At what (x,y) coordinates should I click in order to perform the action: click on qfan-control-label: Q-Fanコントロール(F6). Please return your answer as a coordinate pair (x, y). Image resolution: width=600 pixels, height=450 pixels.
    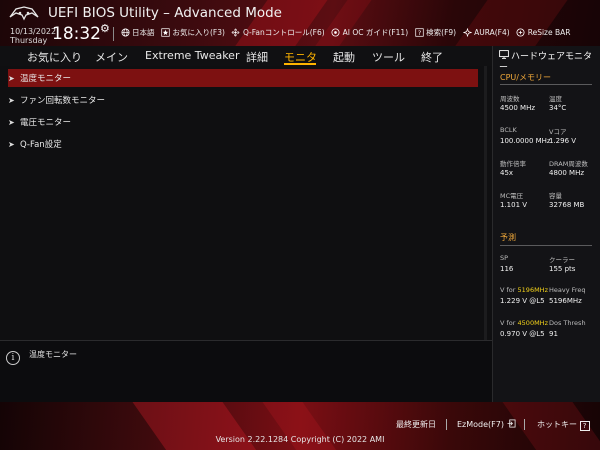
    Looking at the image, I should click on (283, 32).